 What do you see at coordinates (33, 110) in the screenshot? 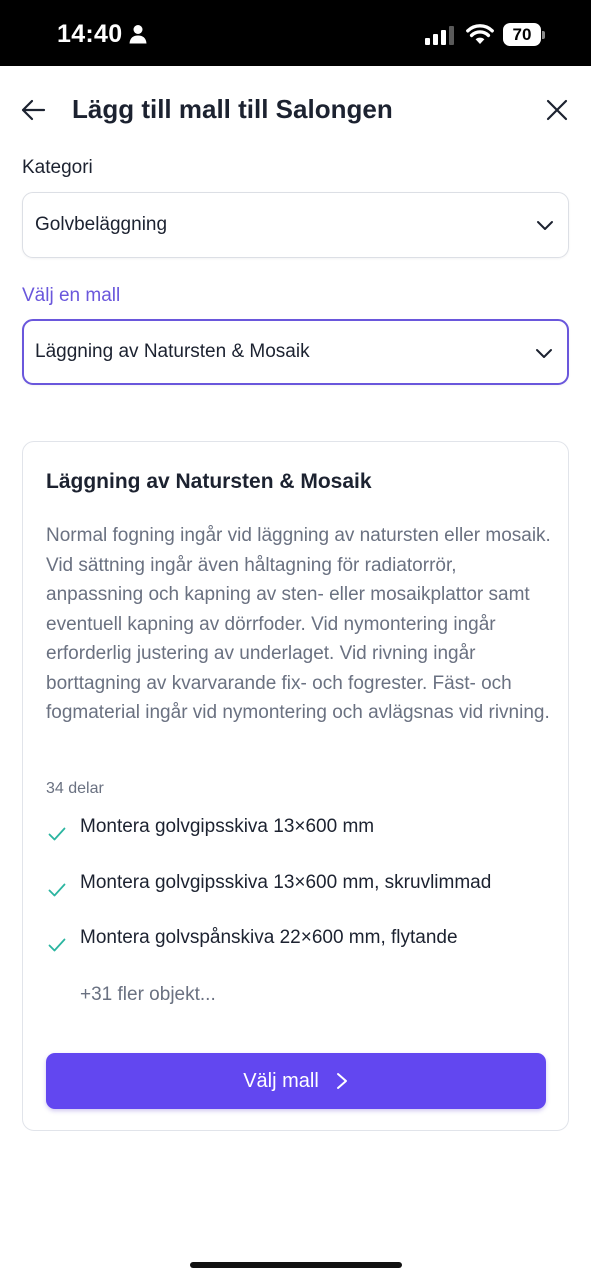
I see `back-arrow-icon` at bounding box center [33, 110].